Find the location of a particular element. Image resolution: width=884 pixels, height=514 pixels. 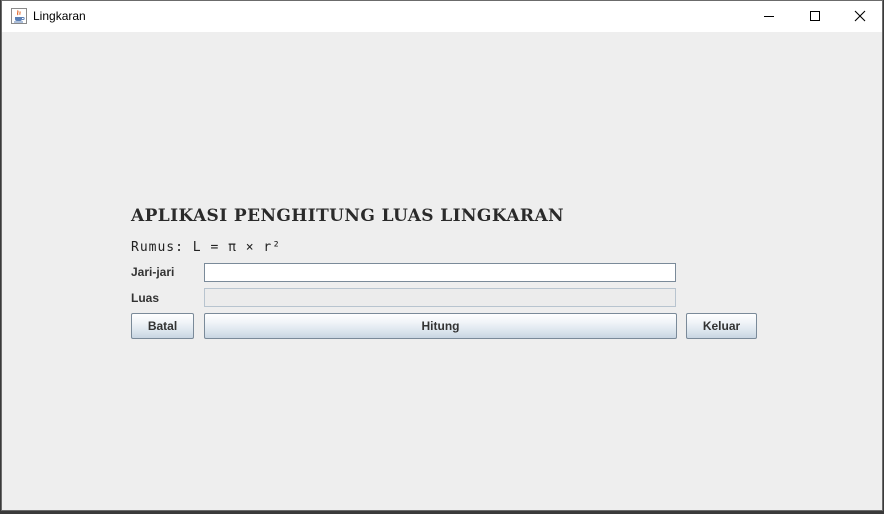

formula-text: Rumus: L = π × r² is located at coordinates (206, 247).